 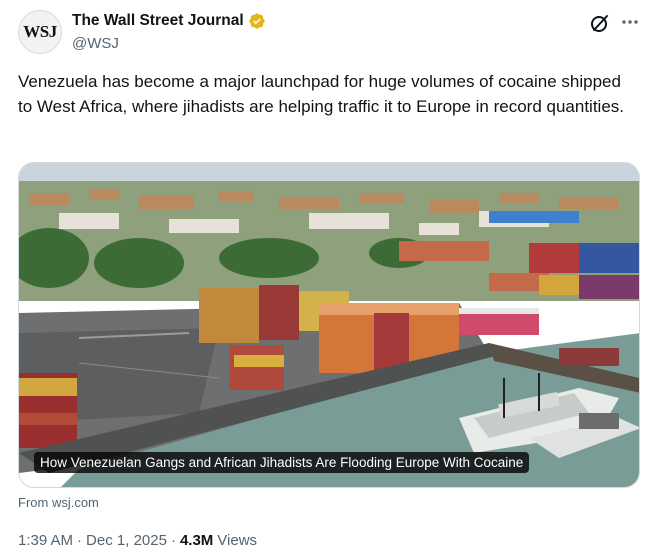 What do you see at coordinates (158, 21) in the screenshot?
I see `author-display-name: The Wall Street Journal` at bounding box center [158, 21].